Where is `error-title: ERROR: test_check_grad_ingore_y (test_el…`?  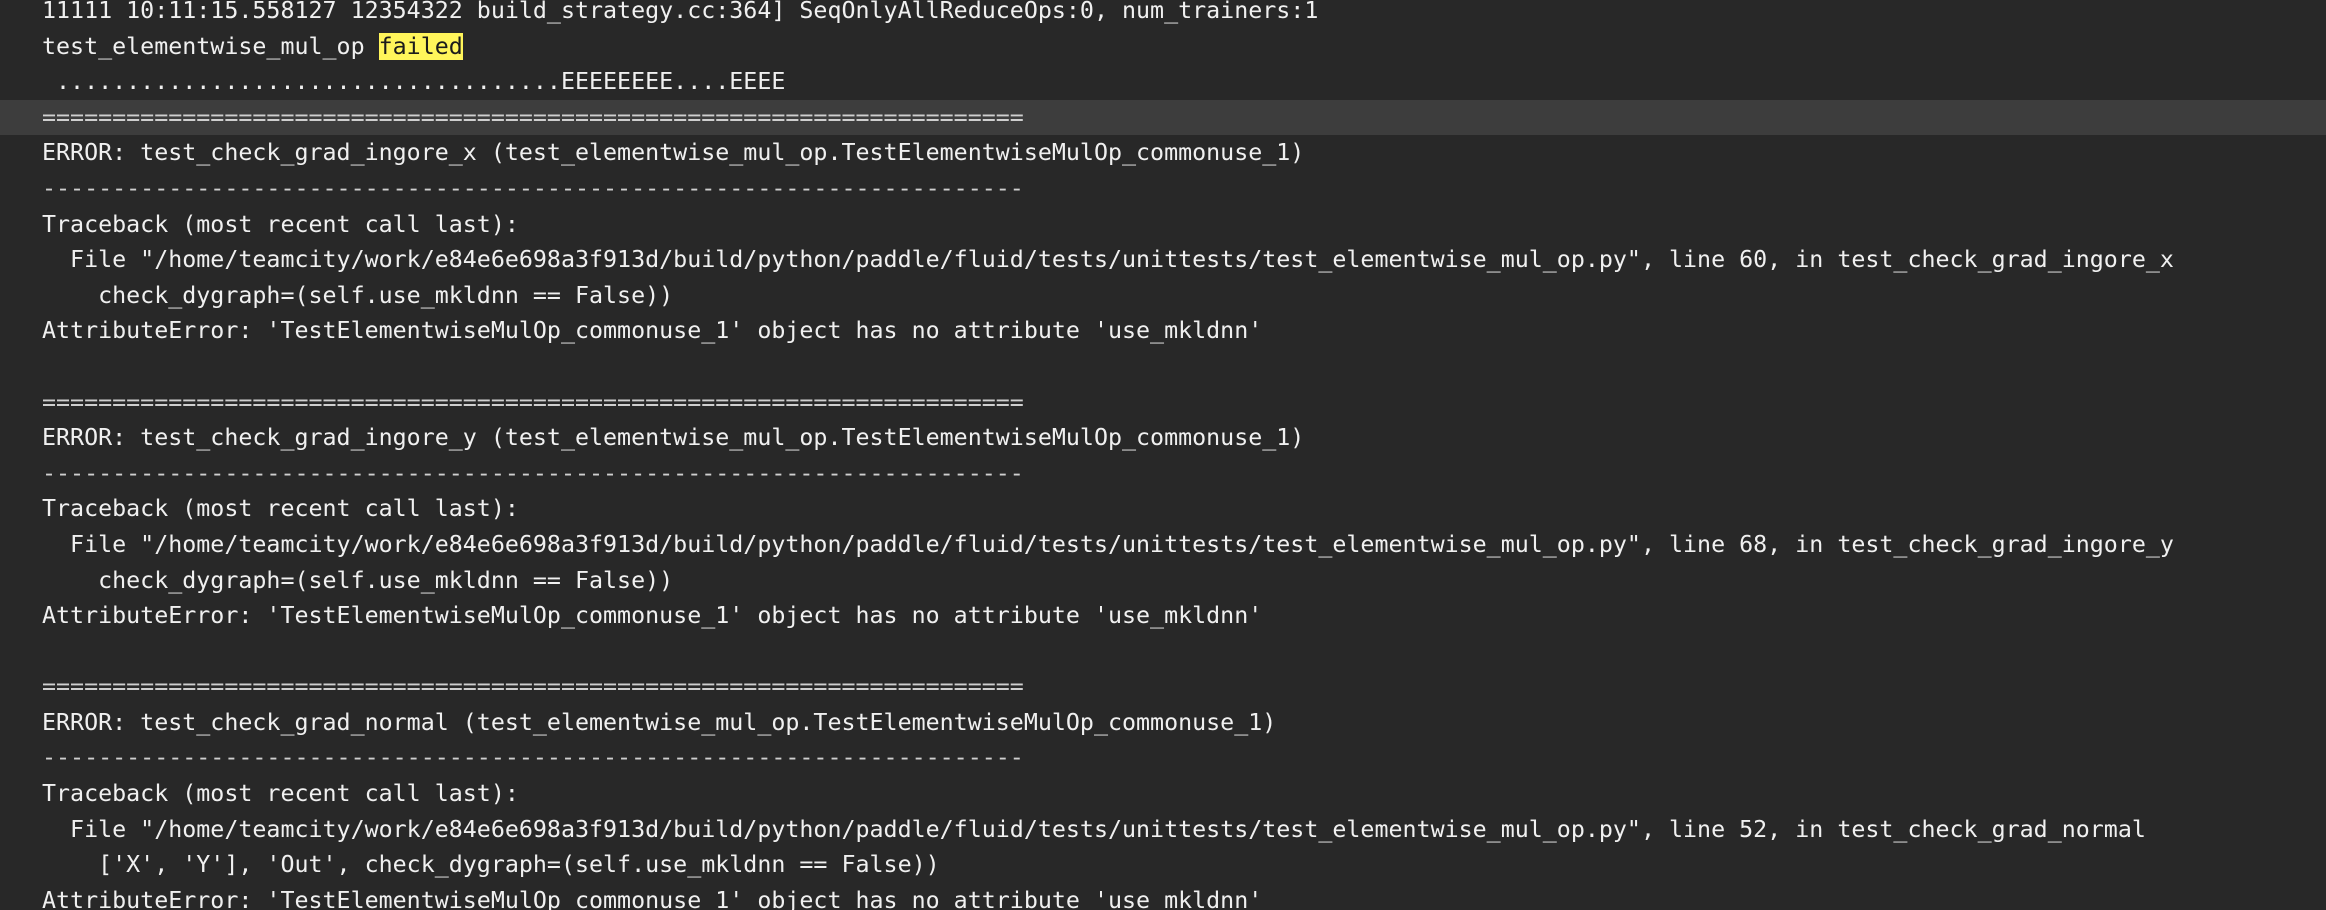
error-title: ERROR: test_check_grad_ingore_y (test_el… is located at coordinates (673, 438).